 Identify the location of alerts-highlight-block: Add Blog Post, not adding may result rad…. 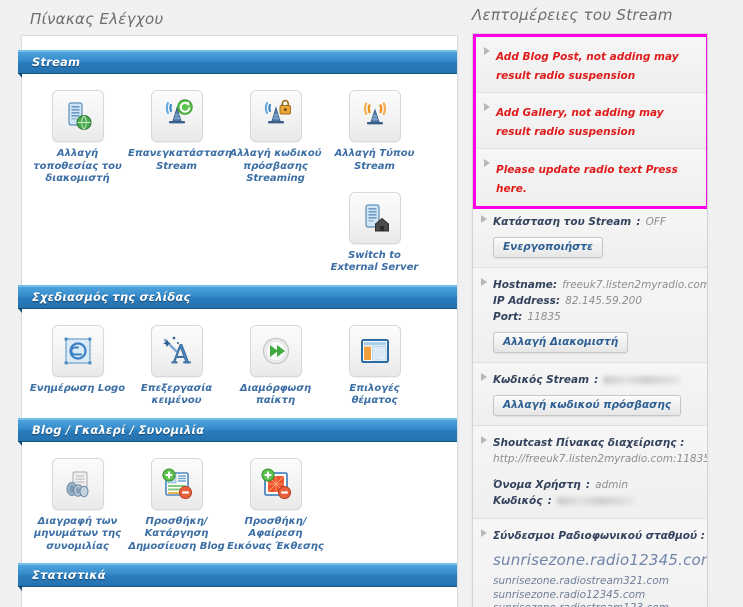
(590, 121).